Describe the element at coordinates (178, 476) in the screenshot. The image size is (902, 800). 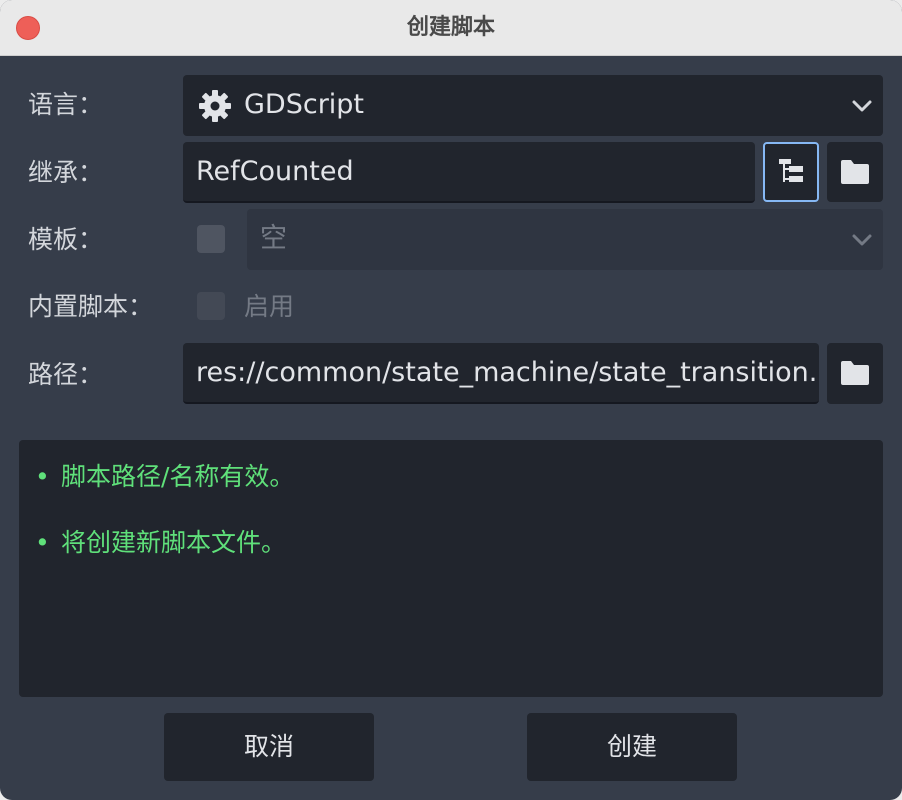
I see `status-text-valid: 脚本路径/名称有效。` at that location.